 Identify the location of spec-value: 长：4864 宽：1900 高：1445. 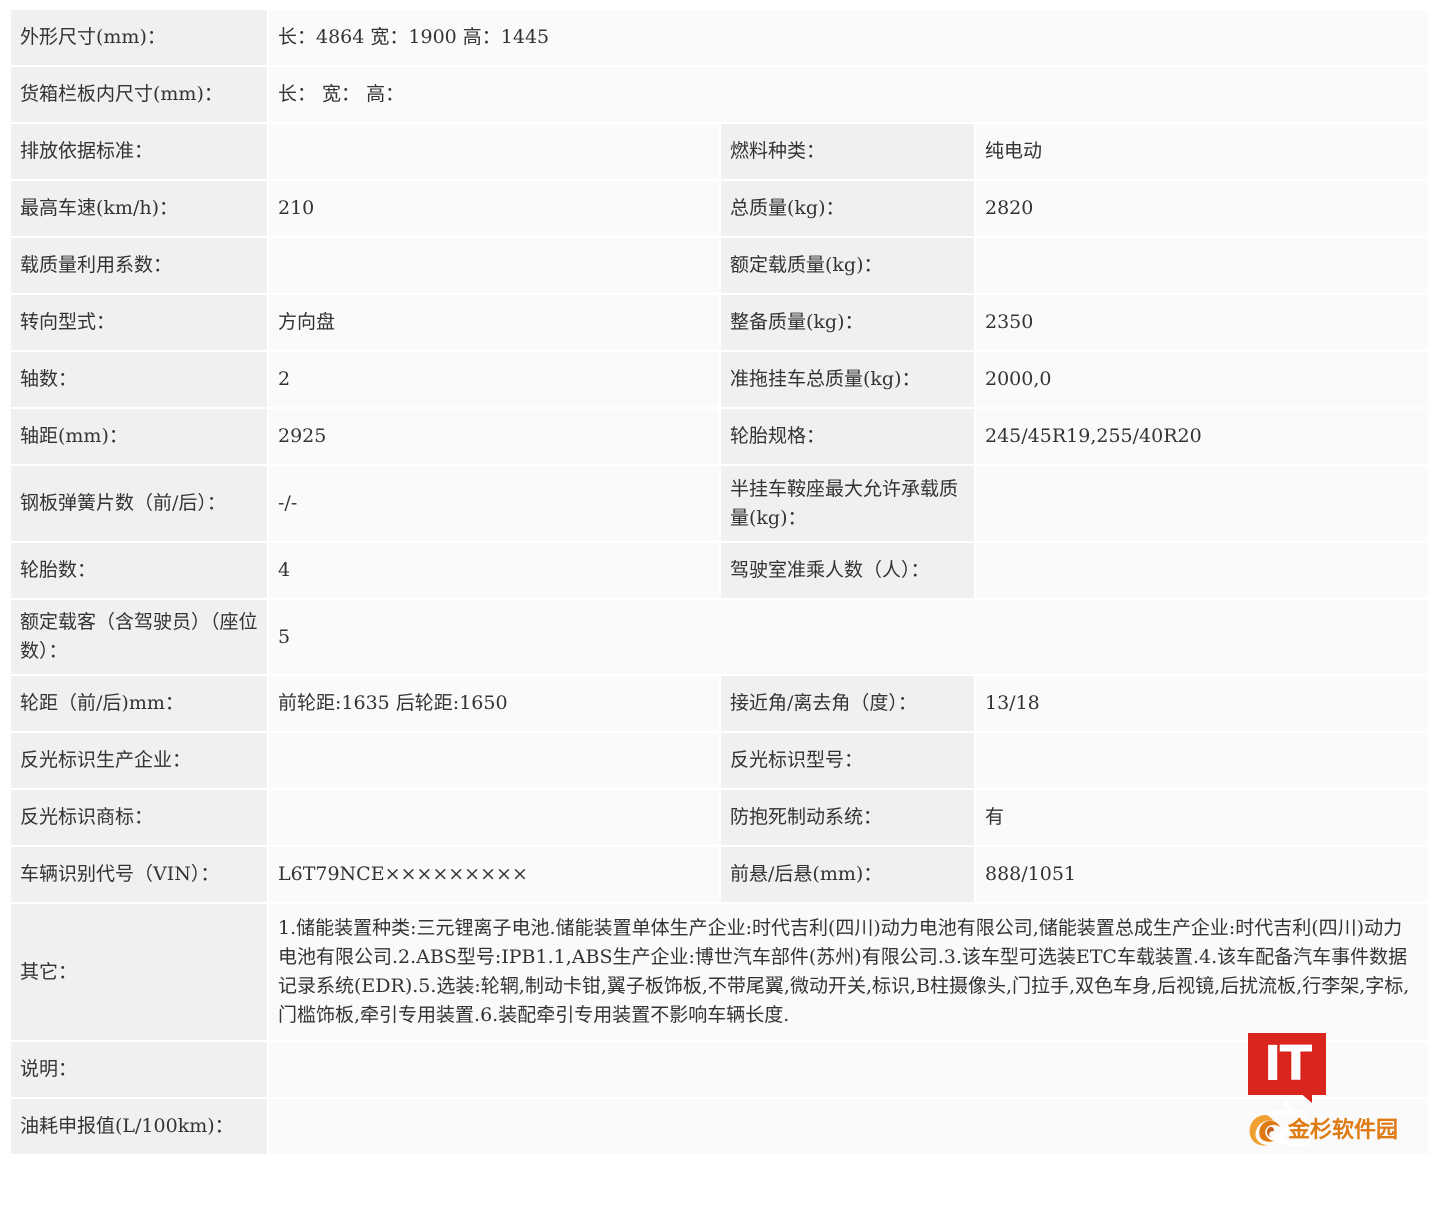
(847, 38).